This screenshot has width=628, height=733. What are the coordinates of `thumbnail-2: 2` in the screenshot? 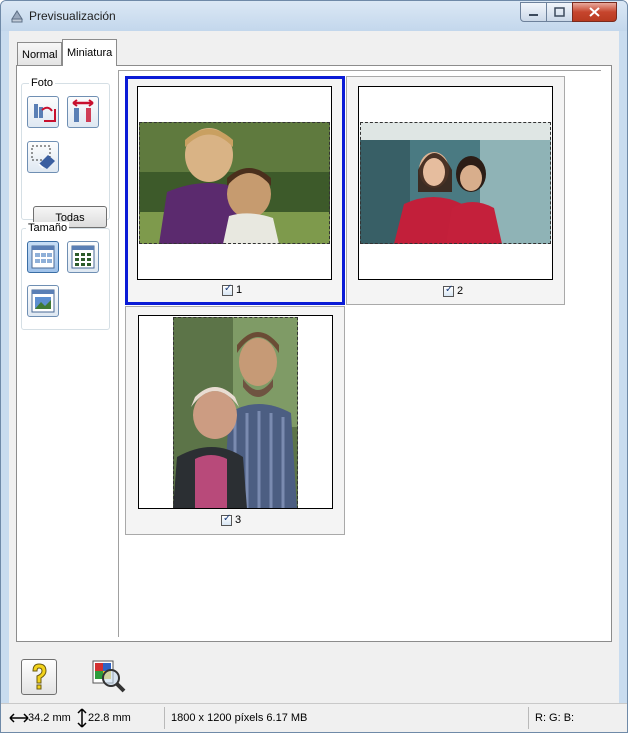 It's located at (455, 190).